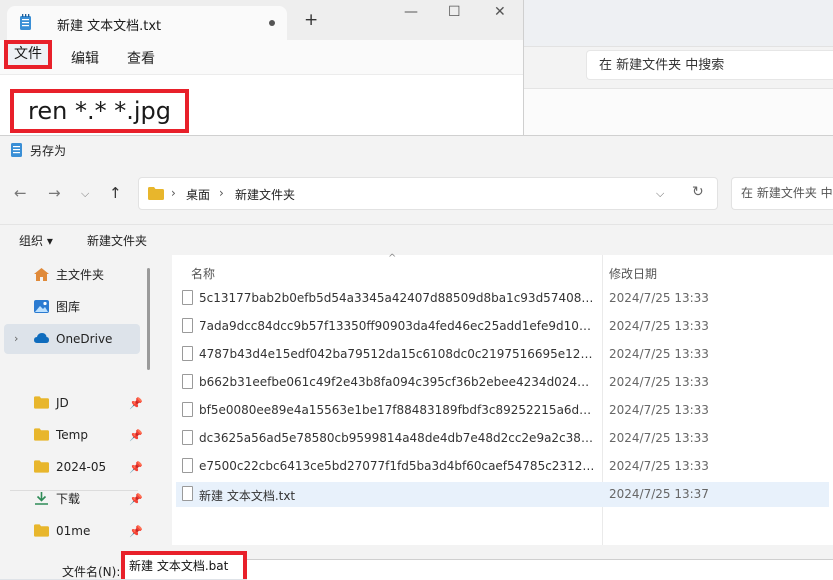 This screenshot has height=580, width=833. Describe the element at coordinates (54, 193) in the screenshot. I see `forward-arrow-icon: →` at that location.